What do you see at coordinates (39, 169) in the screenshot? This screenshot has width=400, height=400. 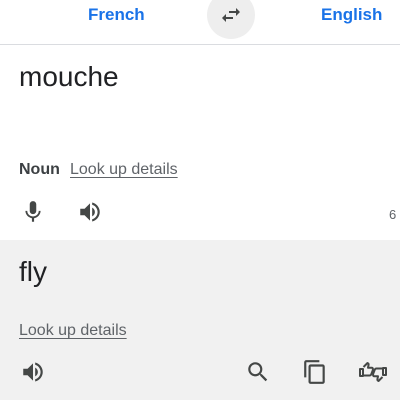 I see `part-of-speech-label: Noun` at bounding box center [39, 169].